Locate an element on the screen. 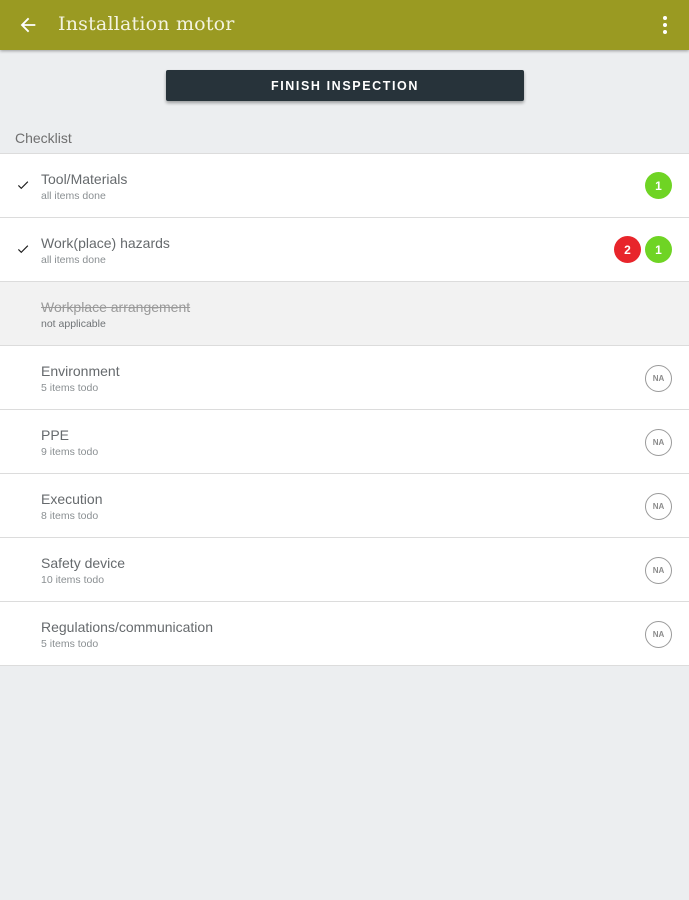  checklist-item-title: Environment is located at coordinates (80, 371).